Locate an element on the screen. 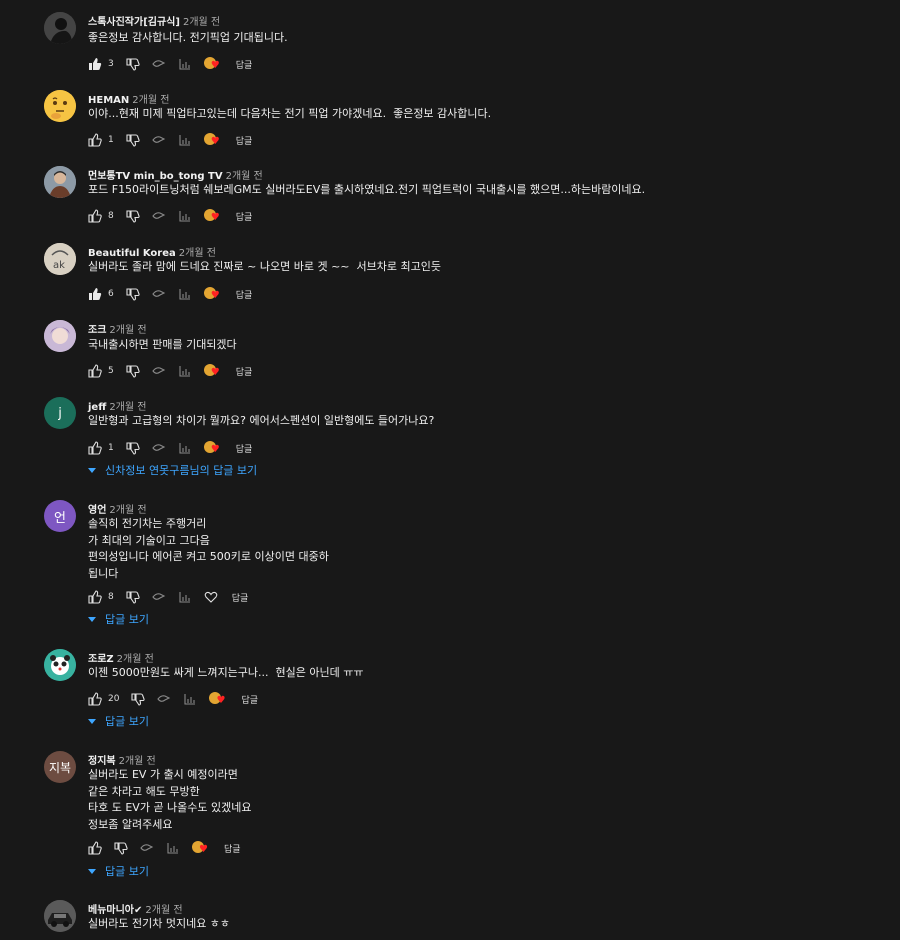 The image size is (900, 940). comment-author: 먼보통TV min_bo_tong TV is located at coordinates (155, 176).